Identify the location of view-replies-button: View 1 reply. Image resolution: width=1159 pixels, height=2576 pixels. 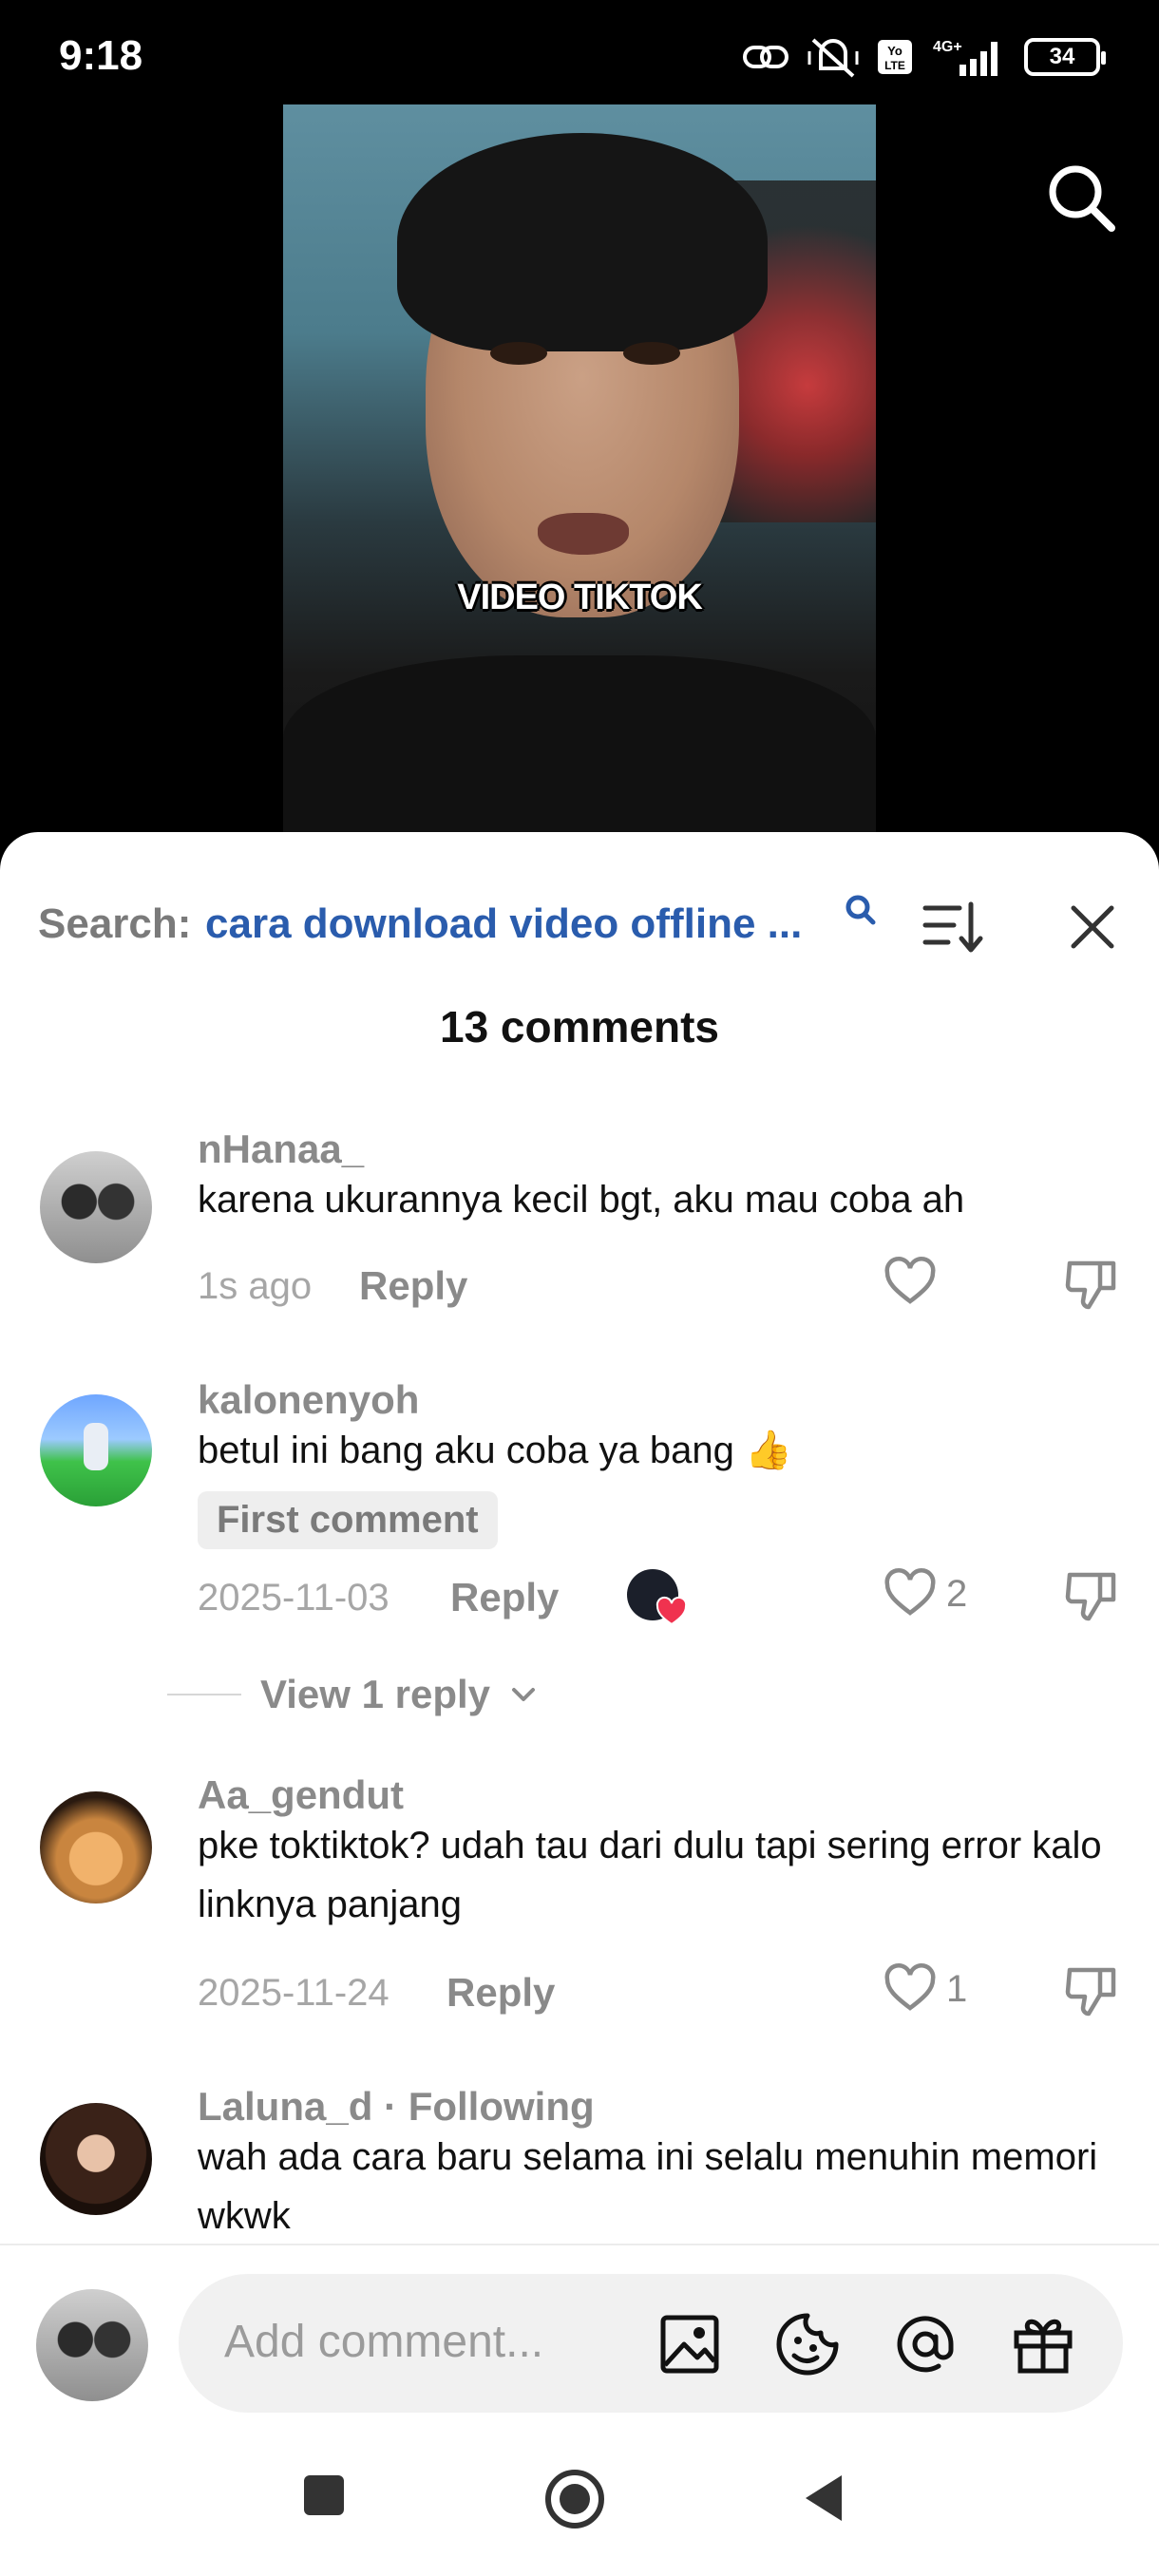
(352, 1694).